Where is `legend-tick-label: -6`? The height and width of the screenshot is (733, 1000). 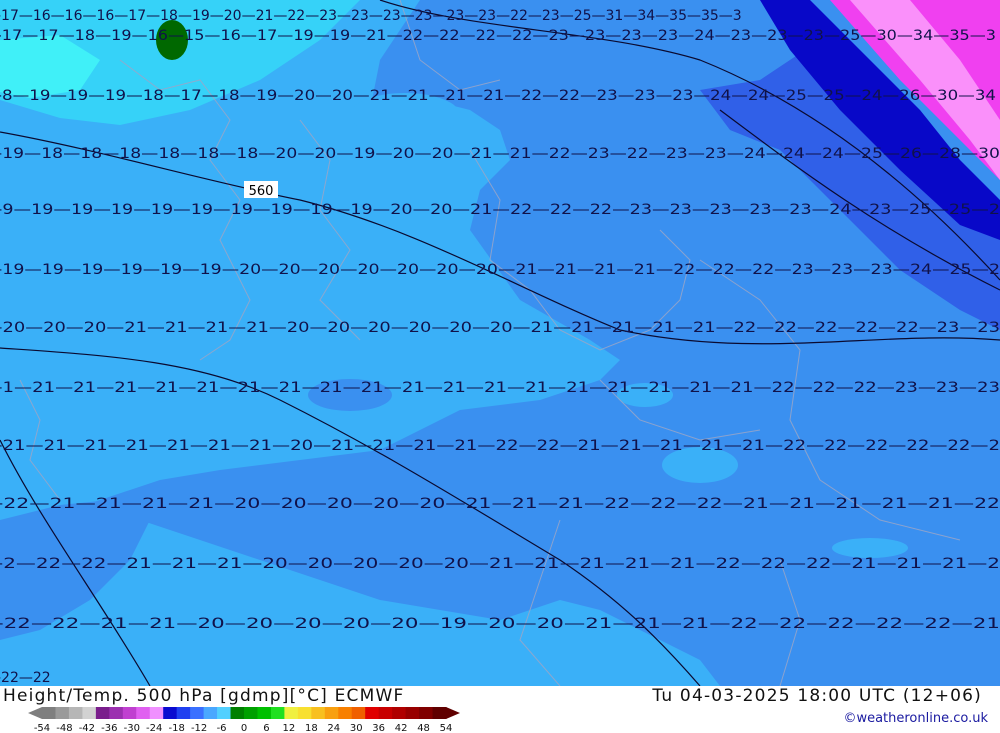
legend-tick-label: -6 is located at coordinates (222, 727).